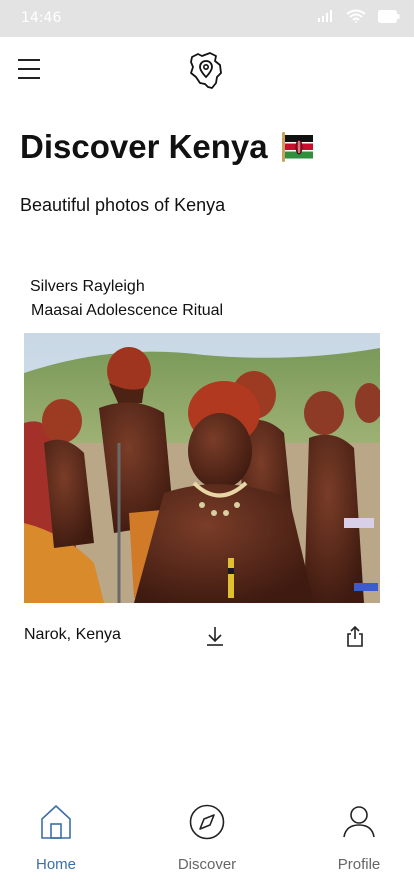 Image resolution: width=414 pixels, height=896 pixels. I want to click on photo-author: Silvers Rayleigh, so click(87, 287).